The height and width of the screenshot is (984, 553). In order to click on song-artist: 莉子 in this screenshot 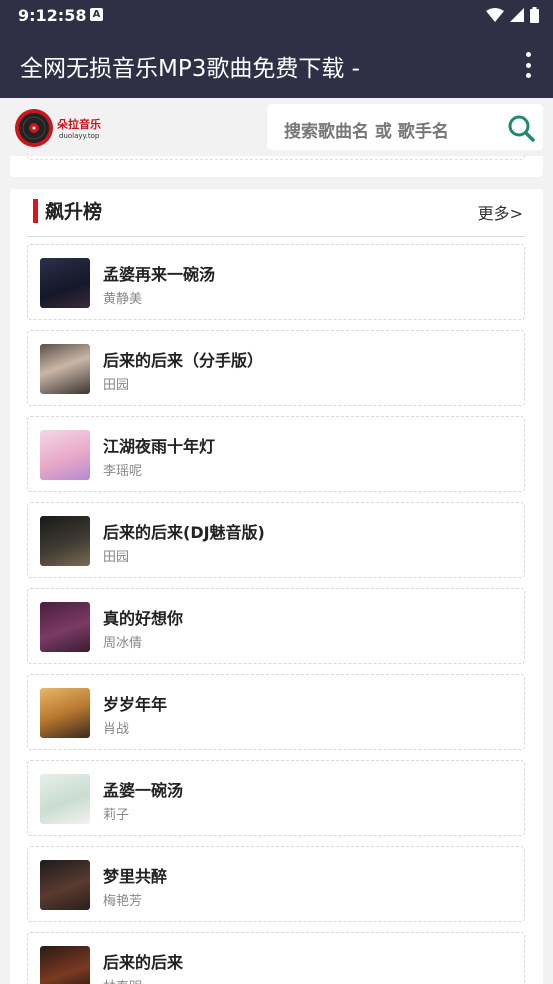, I will do `click(116, 815)`.